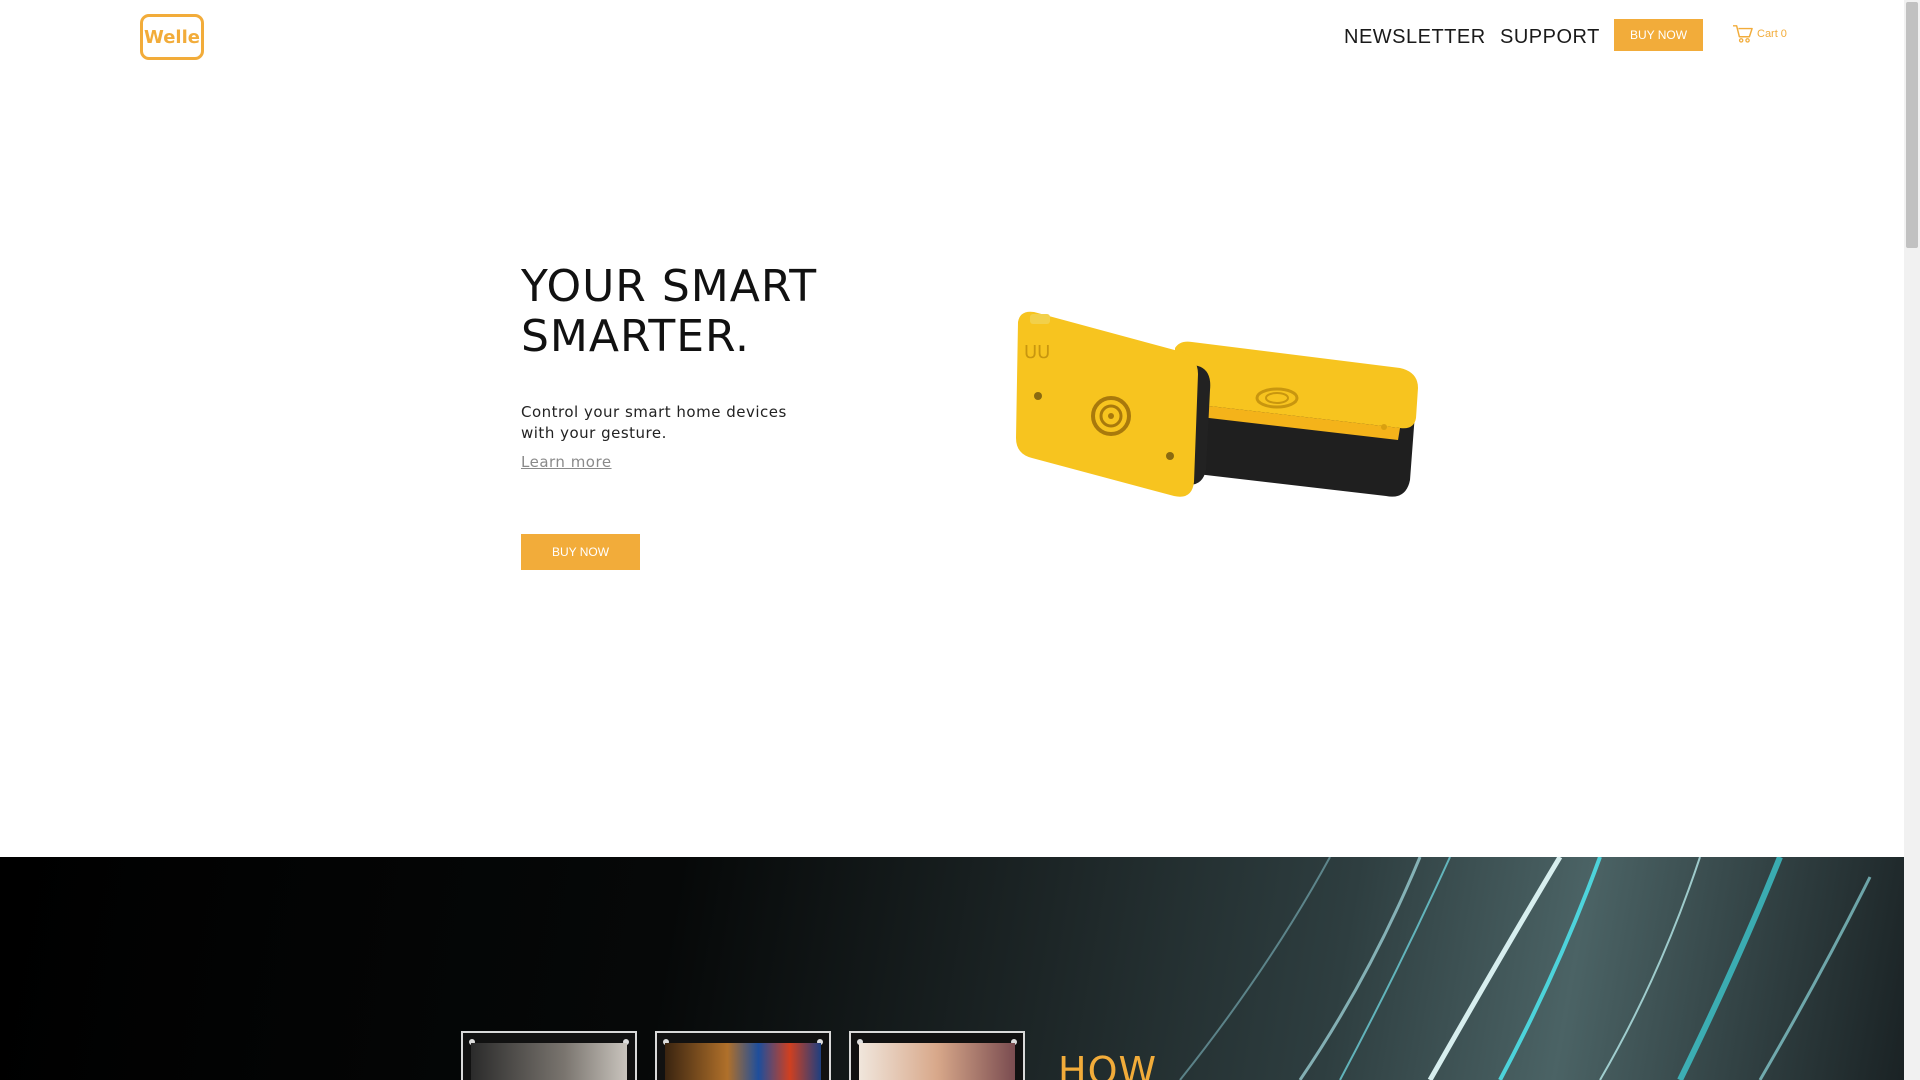 The image size is (1920, 1080). Describe the element at coordinates (1113, 404) in the screenshot. I see `device-front: UU` at that location.